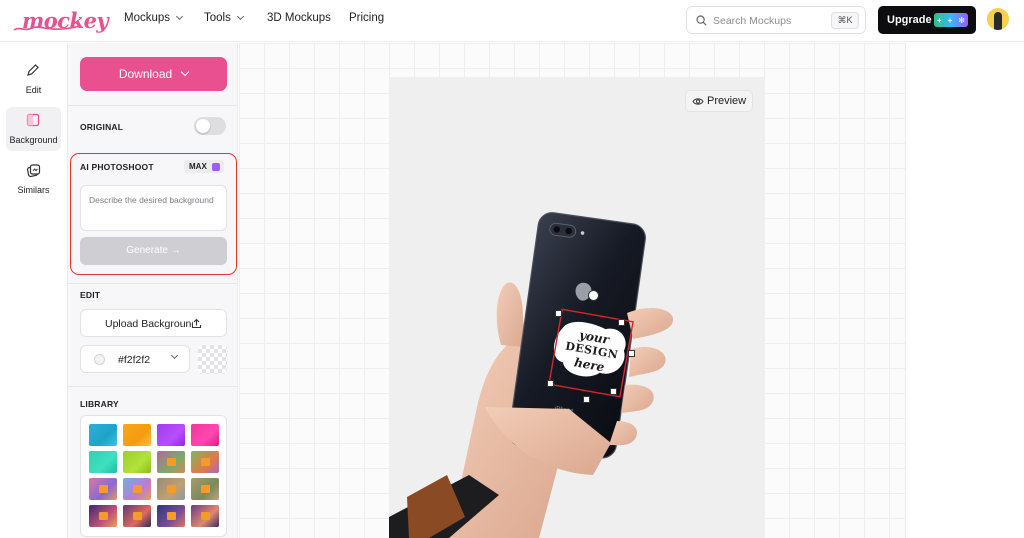 The image size is (1024, 538). What do you see at coordinates (33, 140) in the screenshot?
I see `rail-item-label: Background` at bounding box center [33, 140].